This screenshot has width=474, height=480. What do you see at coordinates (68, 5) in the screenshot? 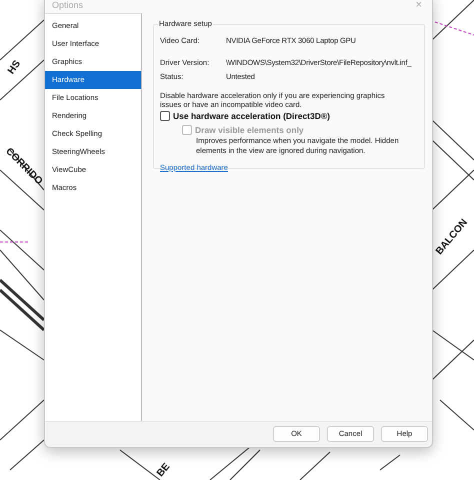
I see `window-title: Options` at bounding box center [68, 5].